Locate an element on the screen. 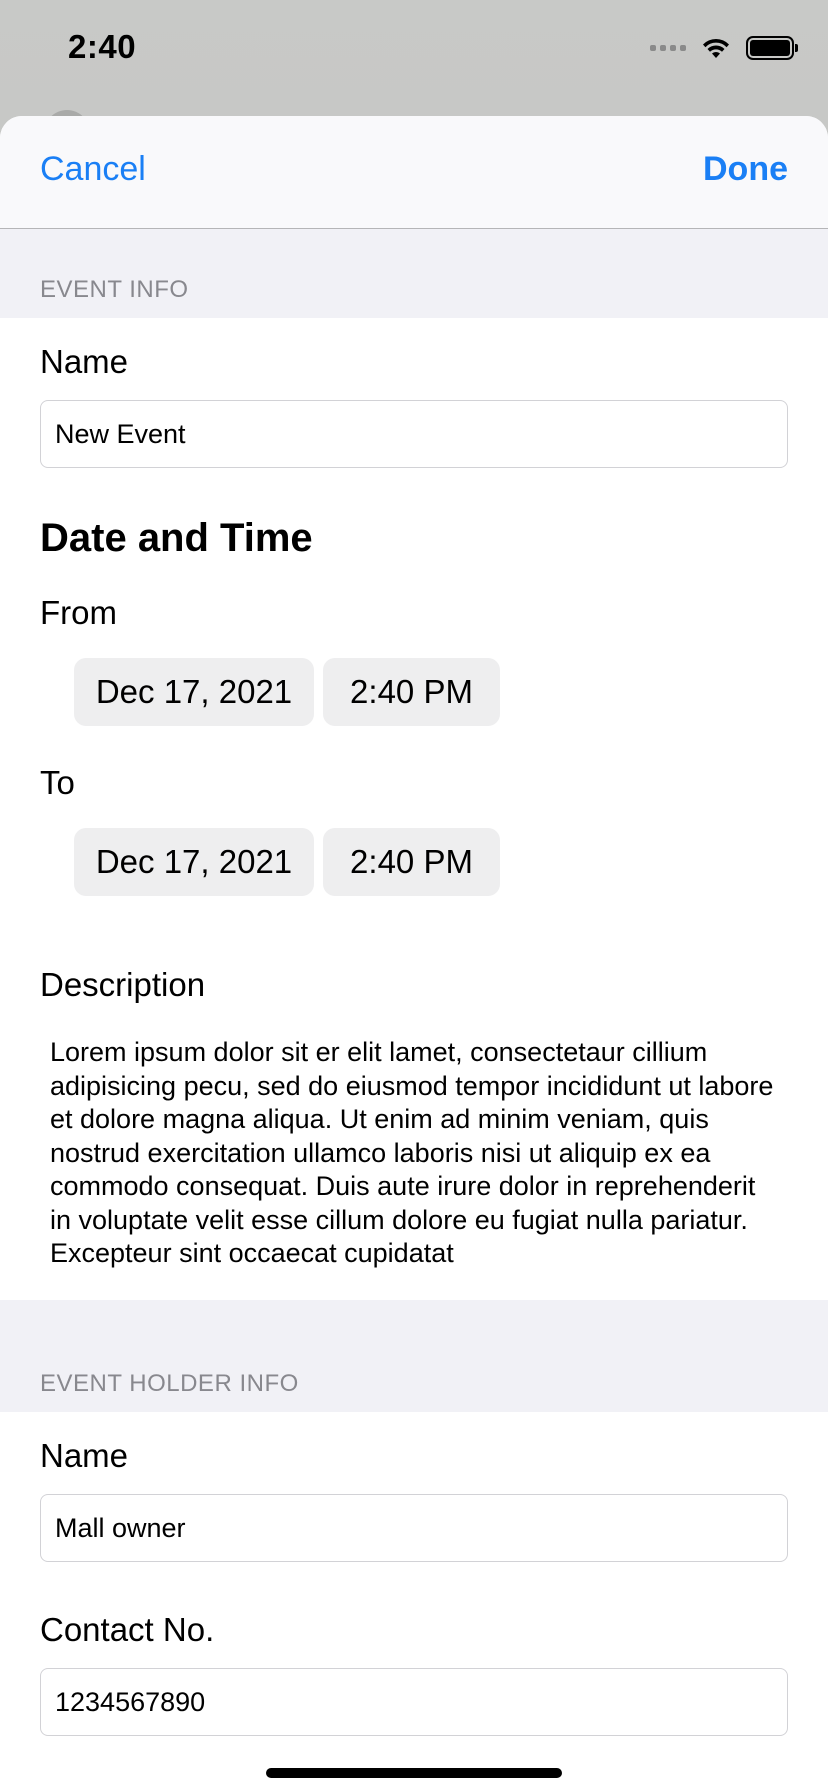 Image resolution: width=828 pixels, height=1792 pixels. event-info-header: EVENT INFO is located at coordinates (414, 273).